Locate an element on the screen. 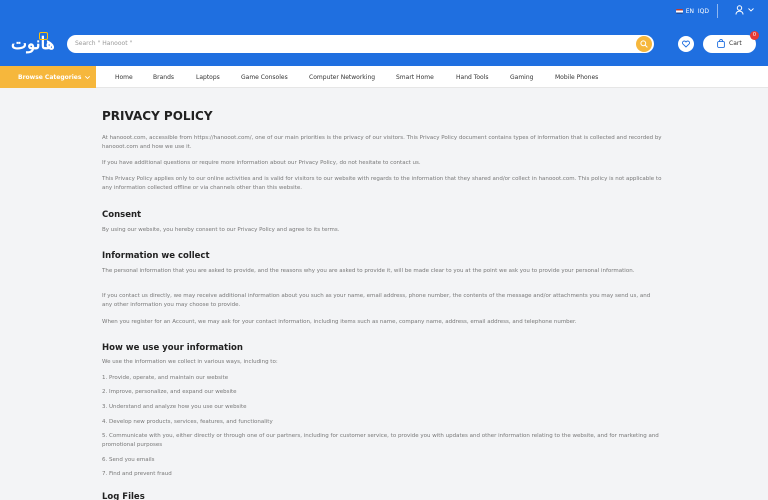 This screenshot has width=768, height=500. cart-count-badge: 0 is located at coordinates (754, 35).